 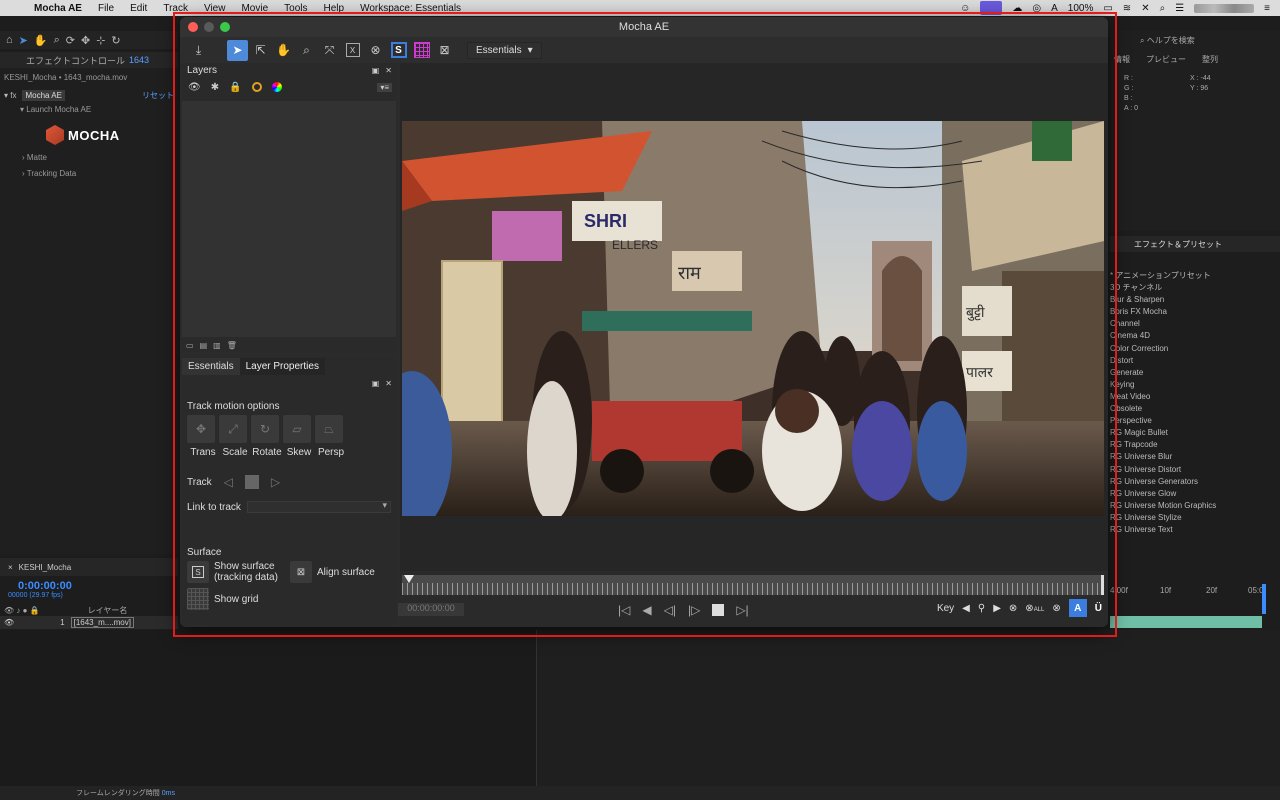 I want to click on save-icon: ⤓, so click(x=198, y=50).